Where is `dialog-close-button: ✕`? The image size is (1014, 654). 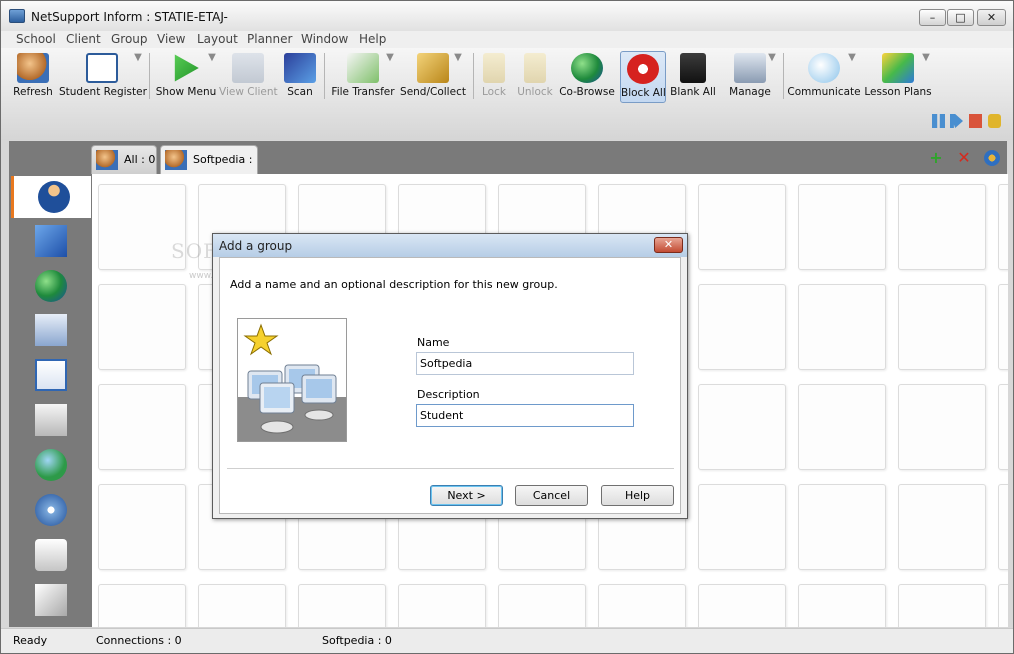 dialog-close-button: ✕ is located at coordinates (668, 245).